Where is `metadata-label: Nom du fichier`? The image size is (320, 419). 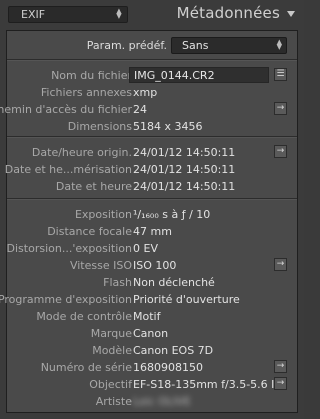
metadata-label: Nom du fichier is located at coordinates (91, 75).